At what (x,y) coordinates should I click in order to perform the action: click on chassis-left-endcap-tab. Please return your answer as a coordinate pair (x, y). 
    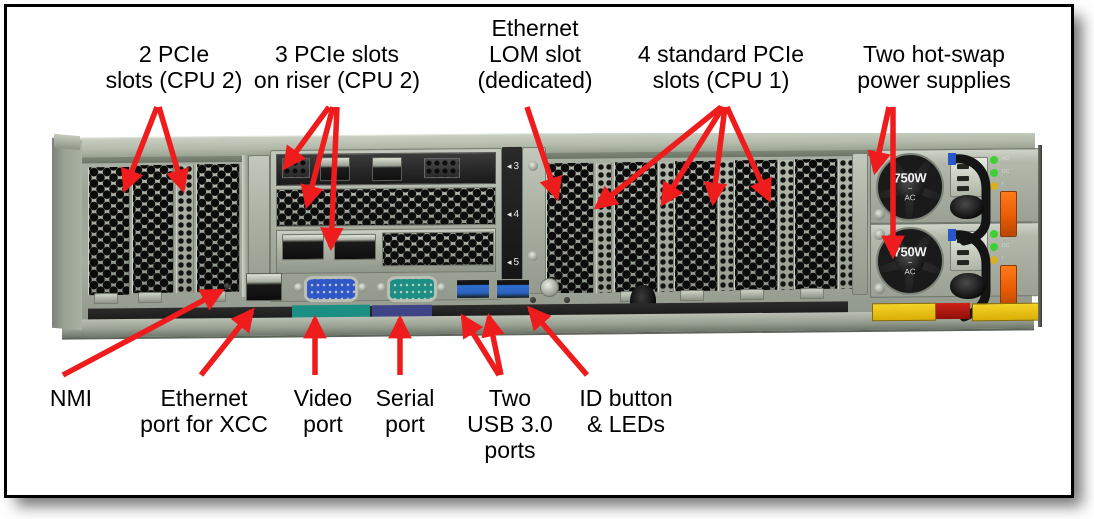
    Looking at the image, I should click on (67, 142).